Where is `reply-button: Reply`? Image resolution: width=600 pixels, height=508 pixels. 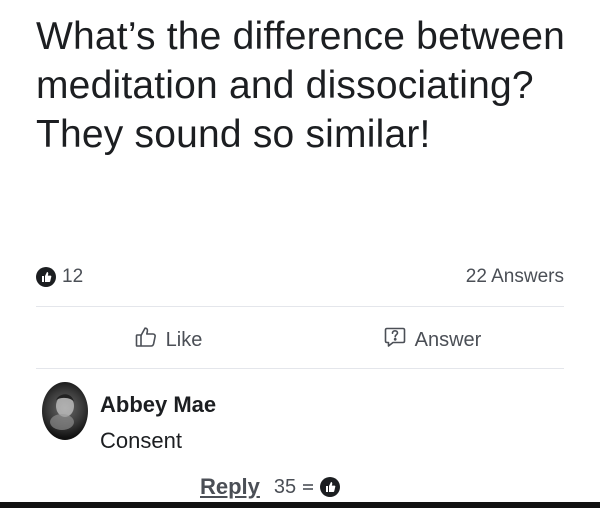 reply-button: Reply is located at coordinates (230, 487).